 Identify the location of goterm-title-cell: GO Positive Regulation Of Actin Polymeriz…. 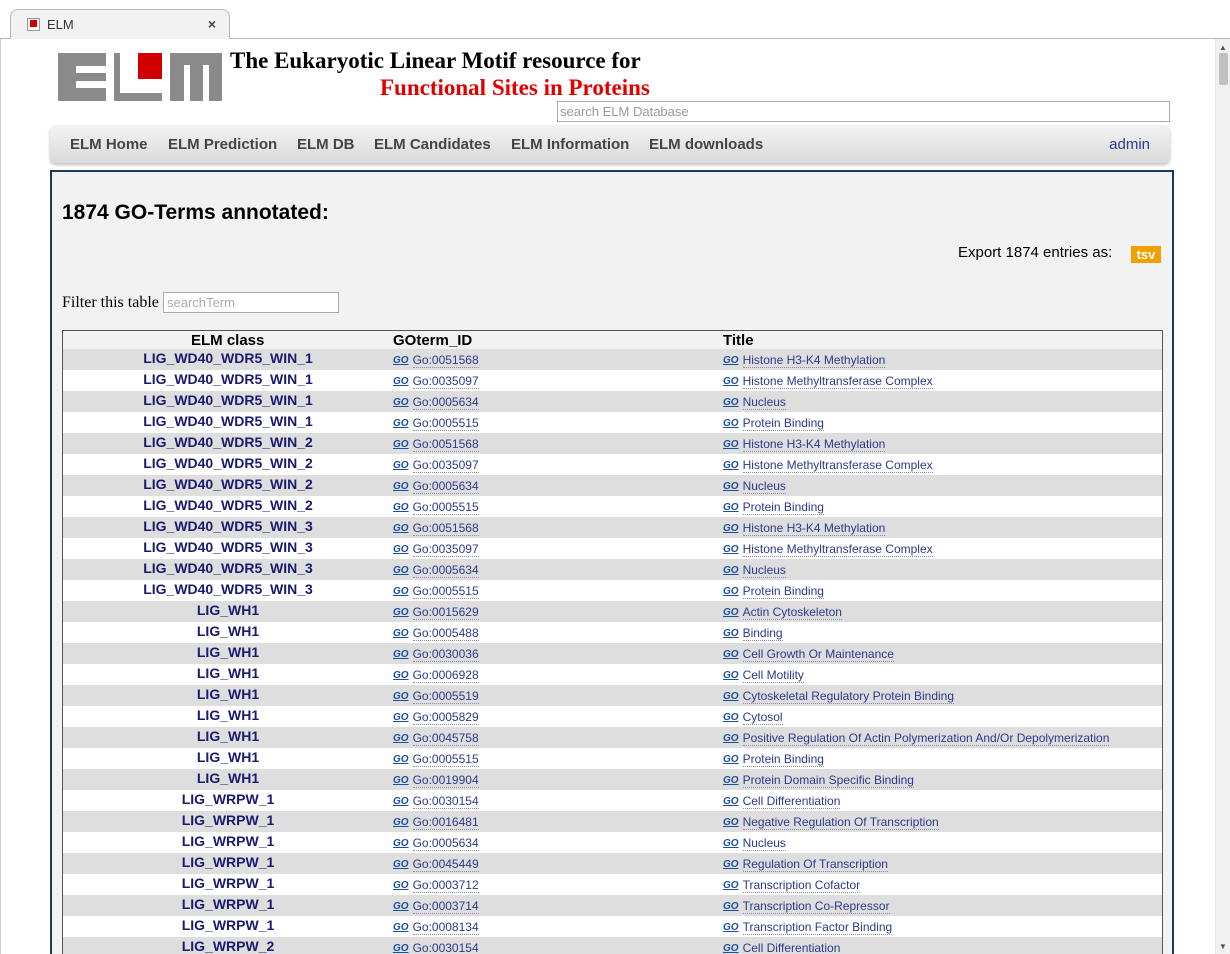
(916, 738).